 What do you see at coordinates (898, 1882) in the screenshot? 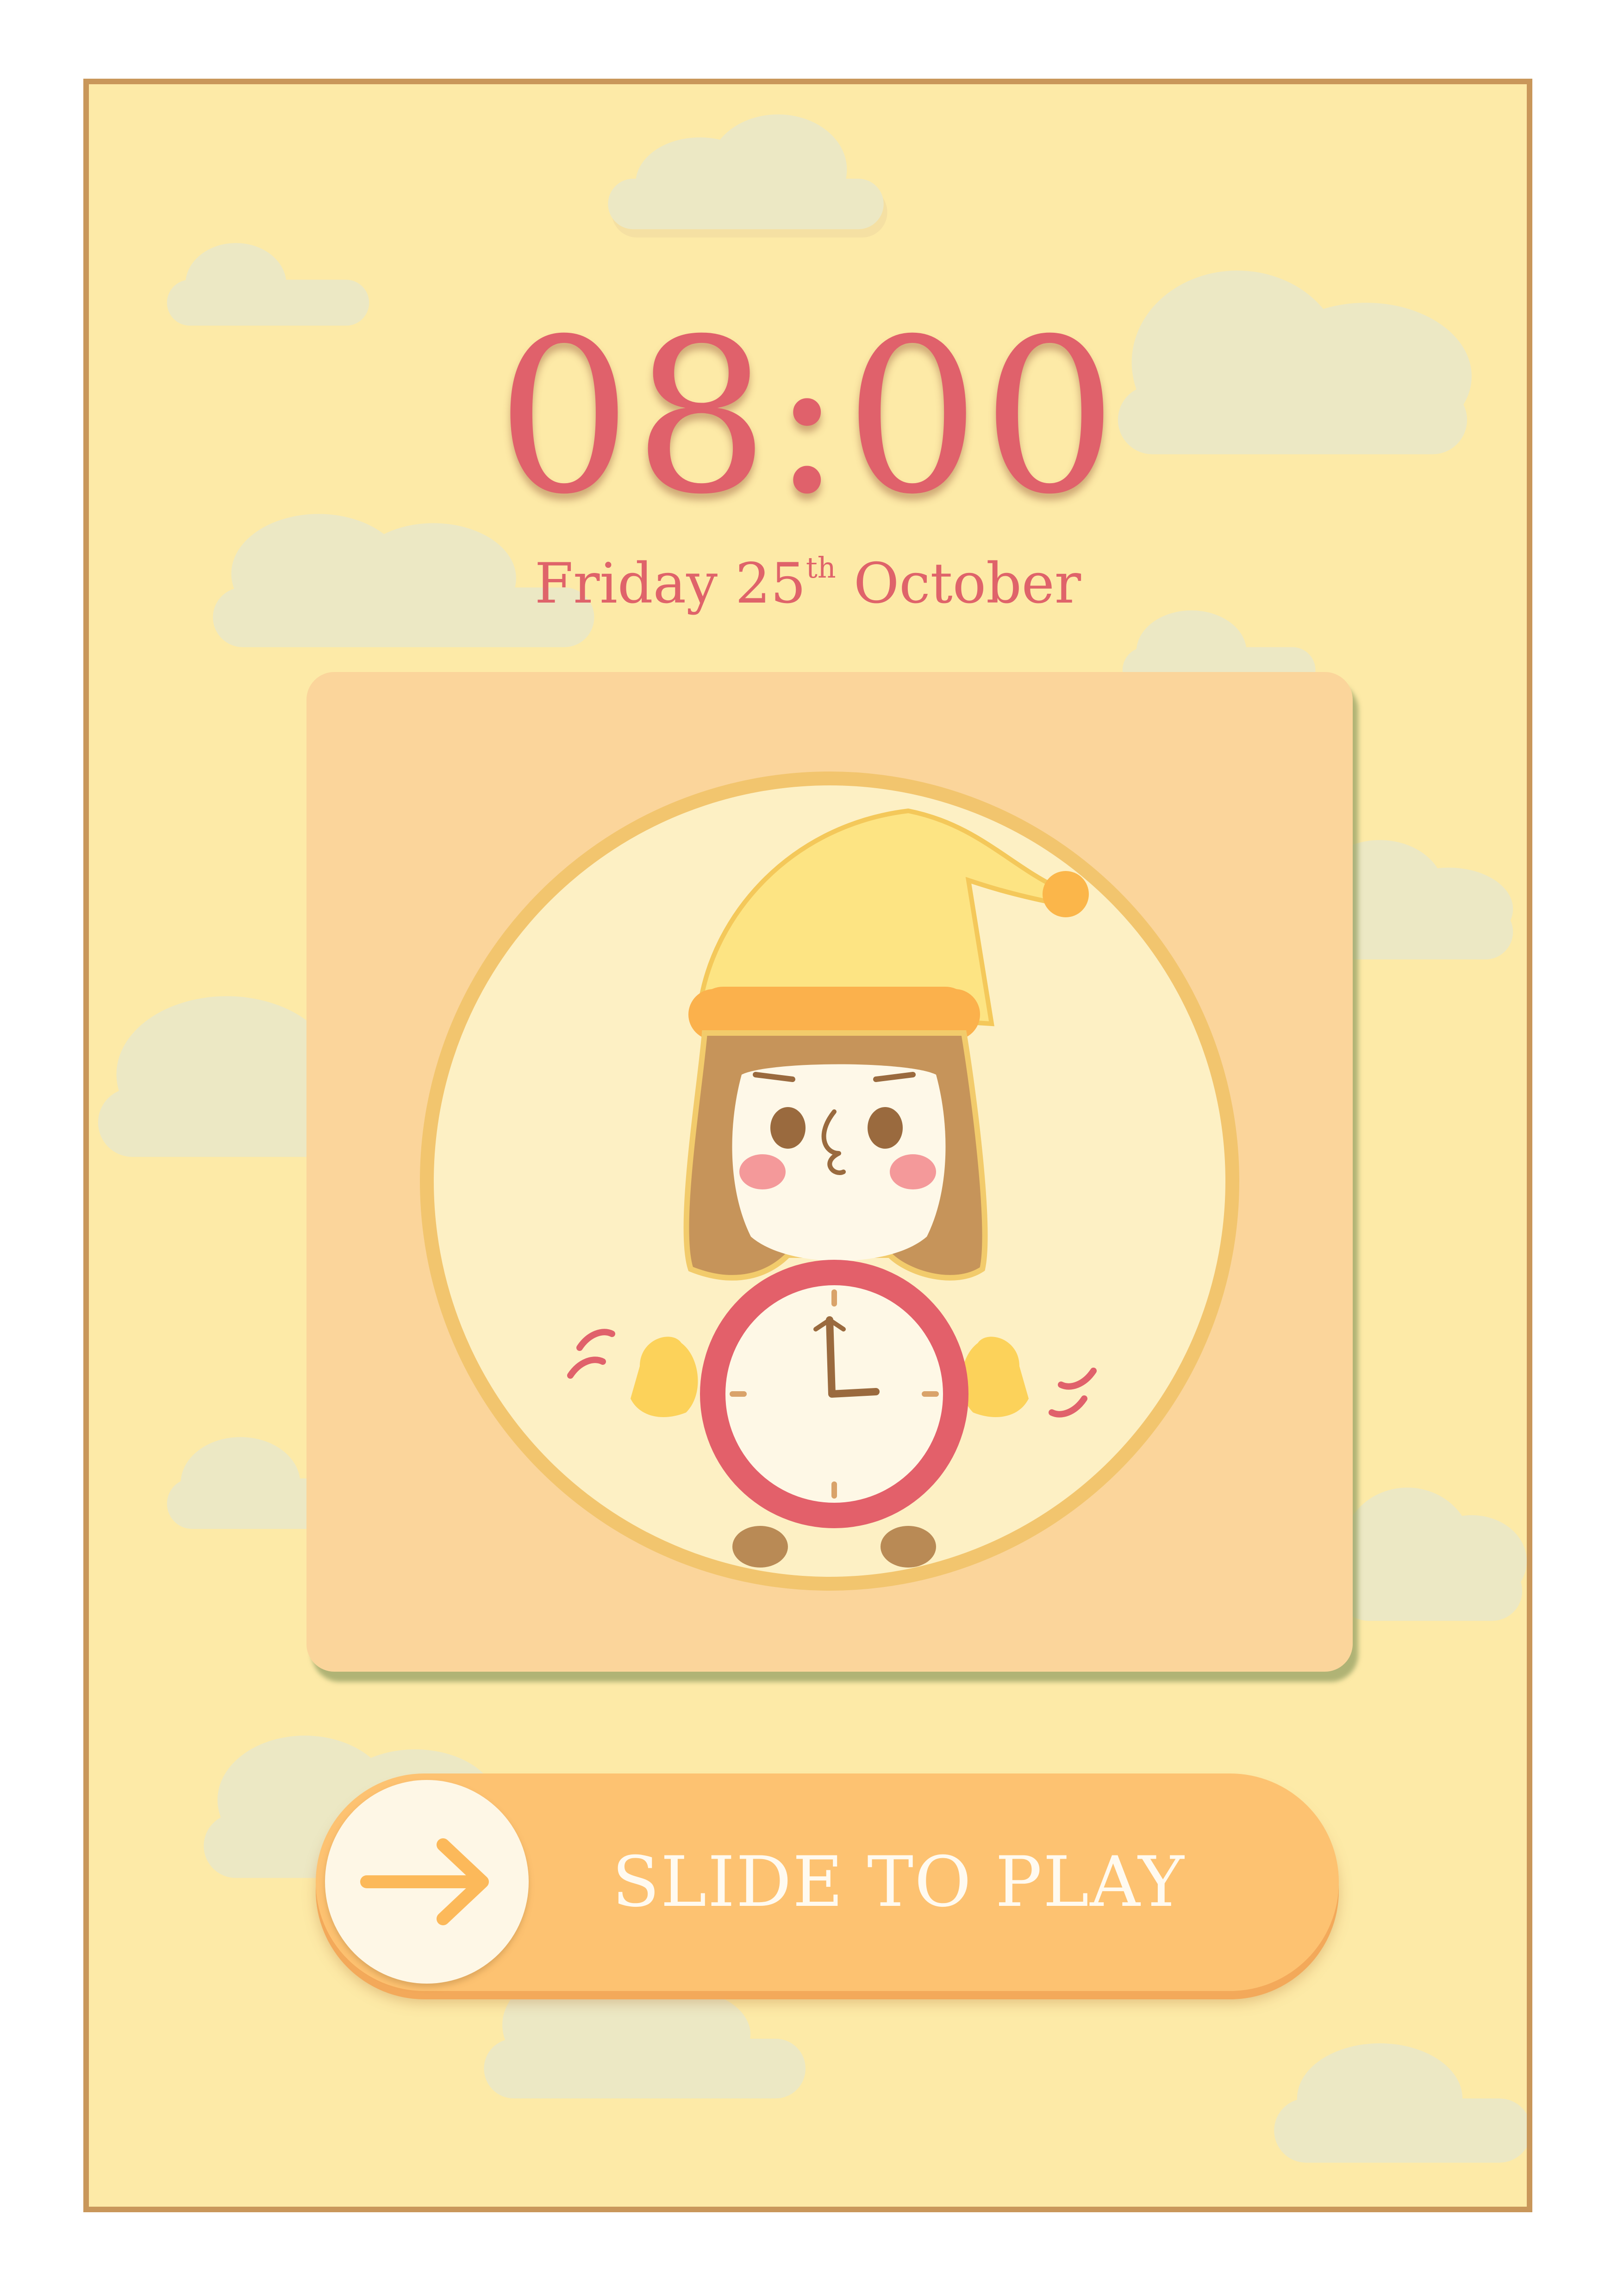
I see `slider-label: SLIDE TO PLAY` at bounding box center [898, 1882].